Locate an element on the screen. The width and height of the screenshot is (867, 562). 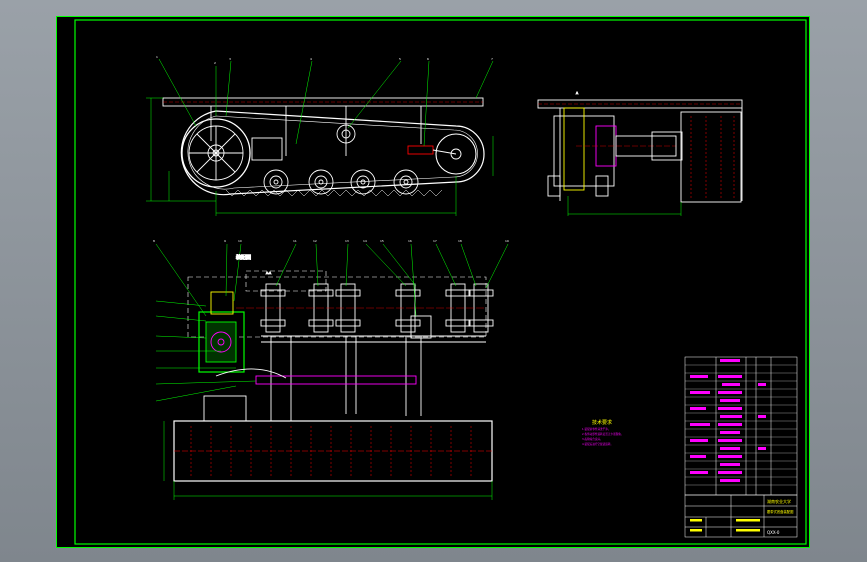
road-wheels is located at coordinates (341, 182).